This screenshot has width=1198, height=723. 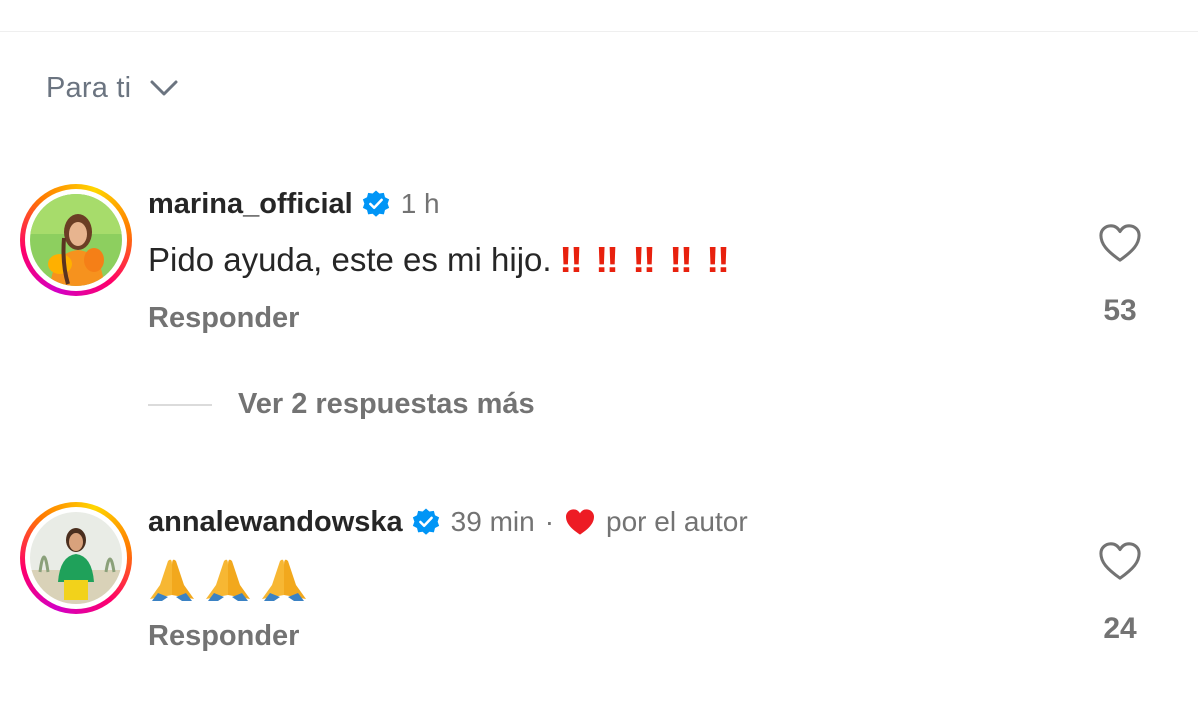 I want to click on comment-text, so click(x=232, y=578).